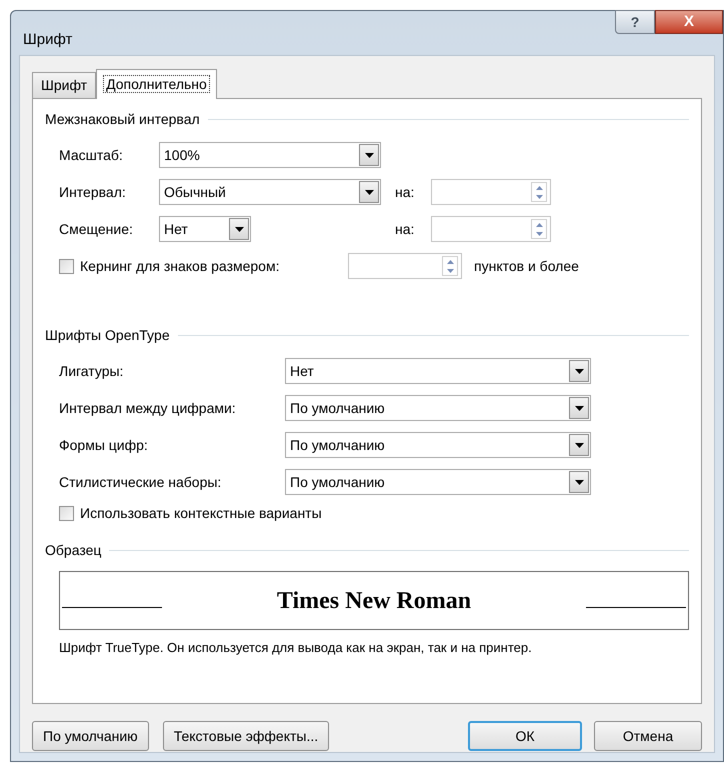 This screenshot has width=724, height=767. Describe the element at coordinates (64, 85) in the screenshot. I see `tab: Шрифт` at that location.